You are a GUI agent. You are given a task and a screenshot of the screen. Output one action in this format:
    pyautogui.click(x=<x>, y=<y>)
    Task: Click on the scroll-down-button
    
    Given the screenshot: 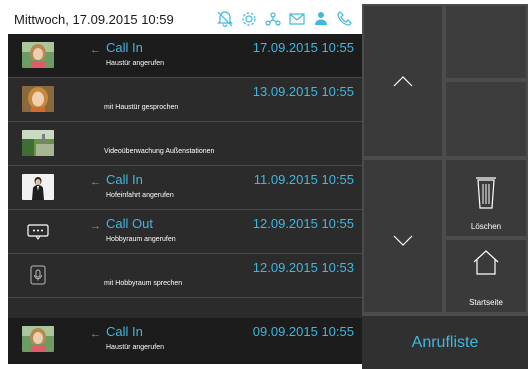 What is the action you would take?
    pyautogui.click(x=403, y=236)
    